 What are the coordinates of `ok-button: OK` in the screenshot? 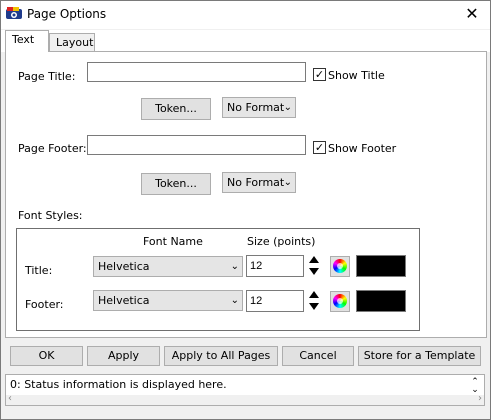 It's located at (46, 356).